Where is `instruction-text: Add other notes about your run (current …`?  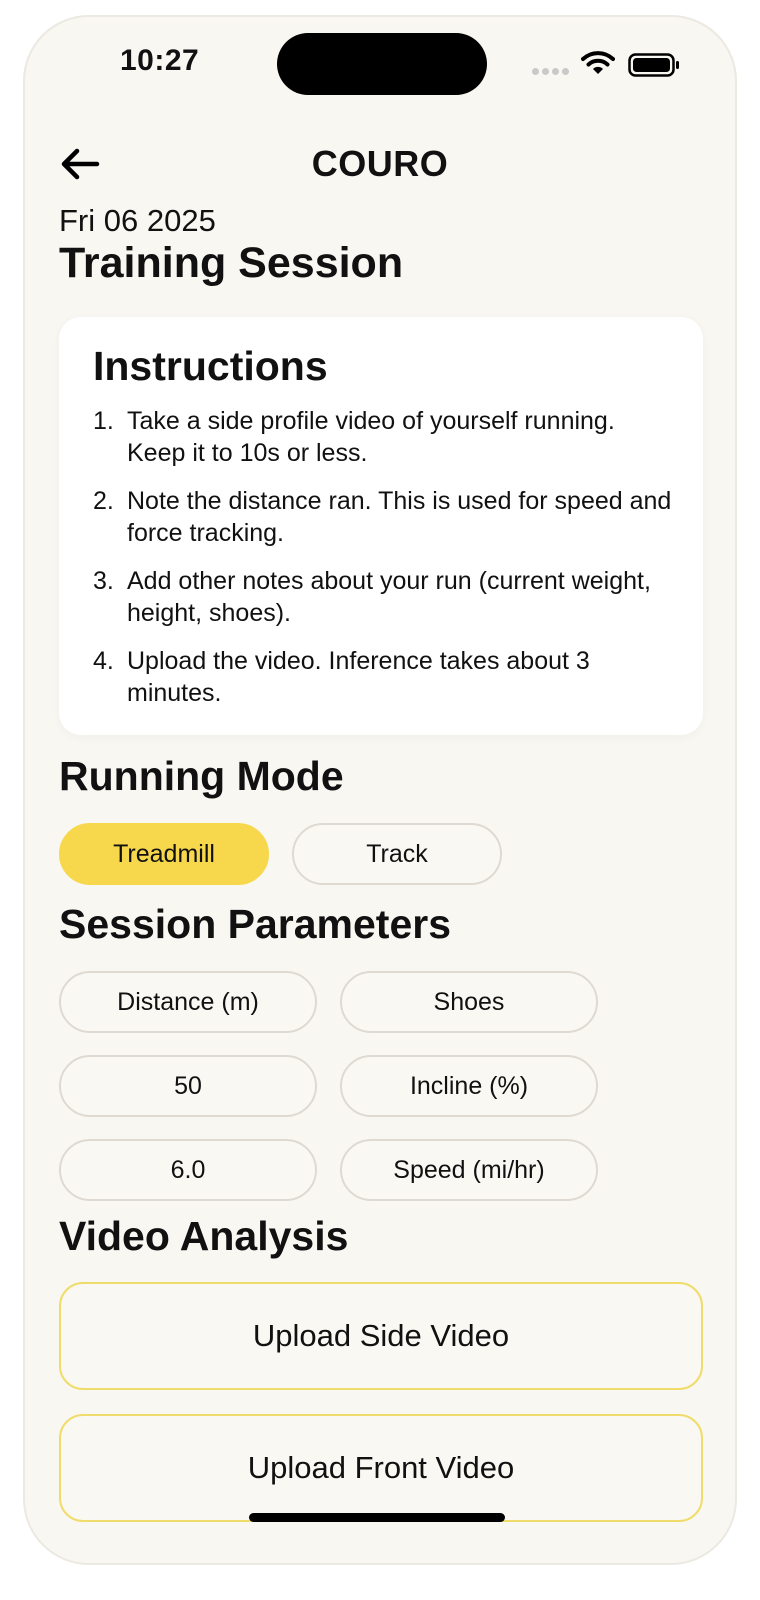 instruction-text: Add other notes about your run (current … is located at coordinates (389, 597).